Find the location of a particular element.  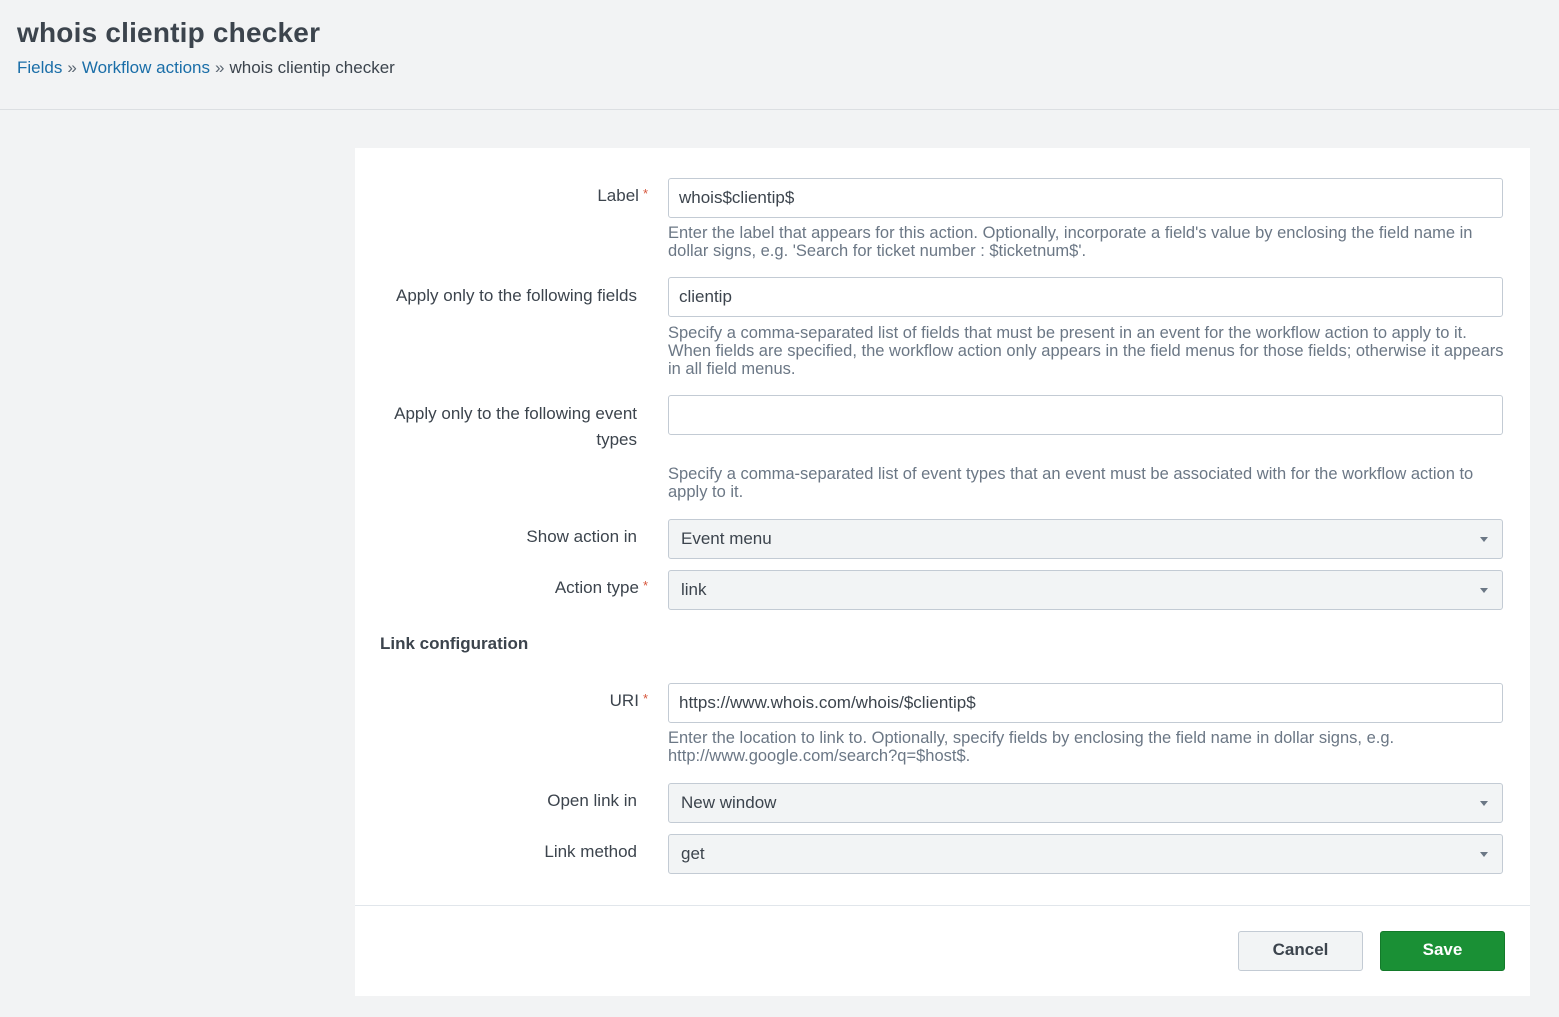

uri-field-label: URI * is located at coordinates (513, 701).